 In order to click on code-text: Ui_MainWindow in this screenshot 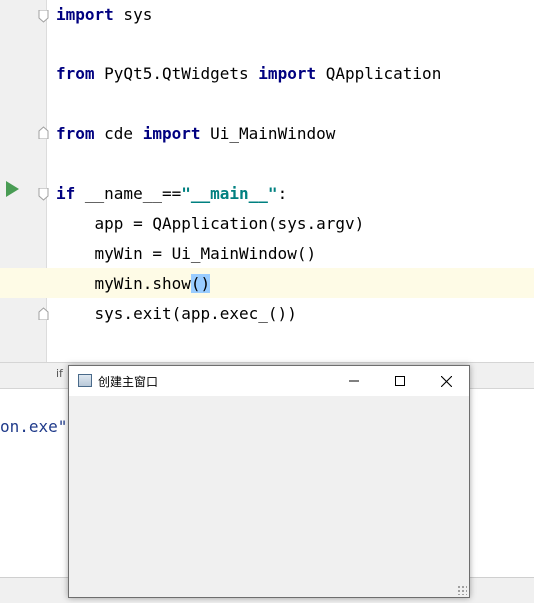, I will do `click(268, 133)`.